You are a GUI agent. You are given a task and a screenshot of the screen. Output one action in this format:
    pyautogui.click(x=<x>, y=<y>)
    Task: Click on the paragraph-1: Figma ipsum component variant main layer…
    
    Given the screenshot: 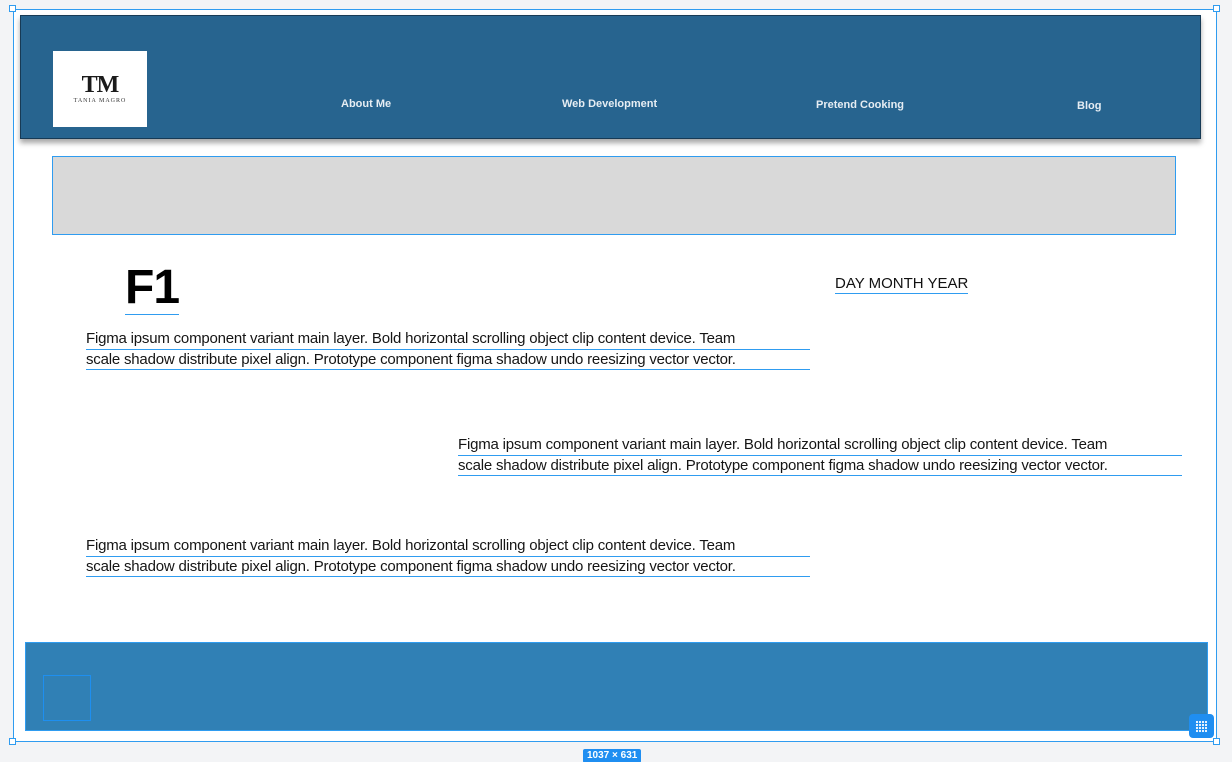 What is the action you would take?
    pyautogui.click(x=448, y=349)
    